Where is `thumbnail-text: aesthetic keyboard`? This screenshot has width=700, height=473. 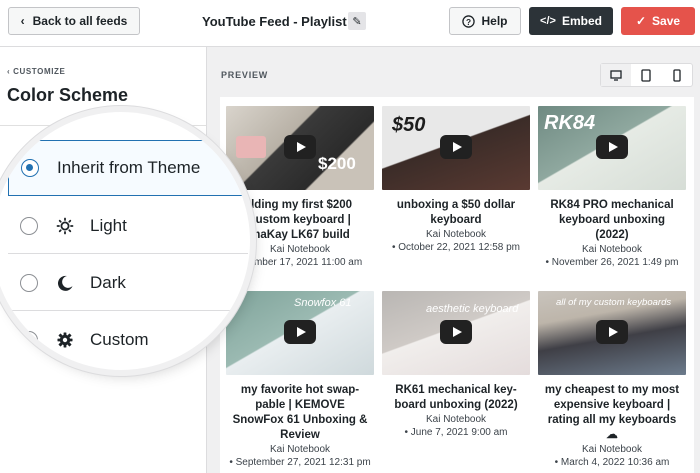
thumbnail-text: aesthetic keyboard is located at coordinates (472, 309).